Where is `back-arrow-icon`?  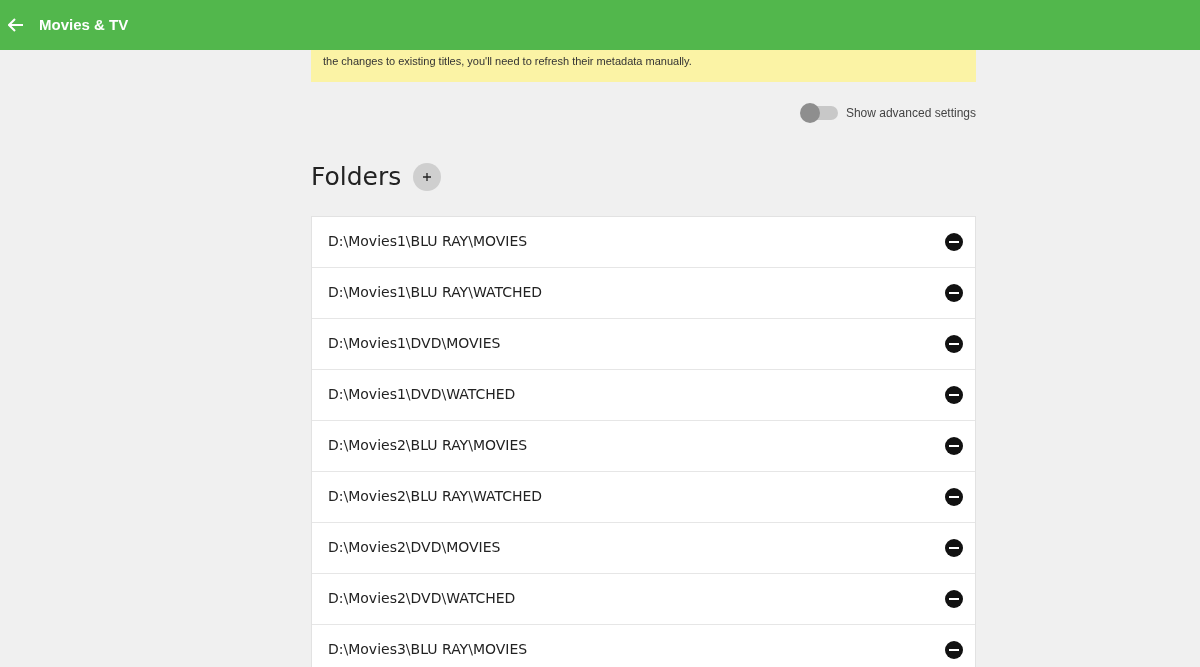 back-arrow-icon is located at coordinates (16, 25).